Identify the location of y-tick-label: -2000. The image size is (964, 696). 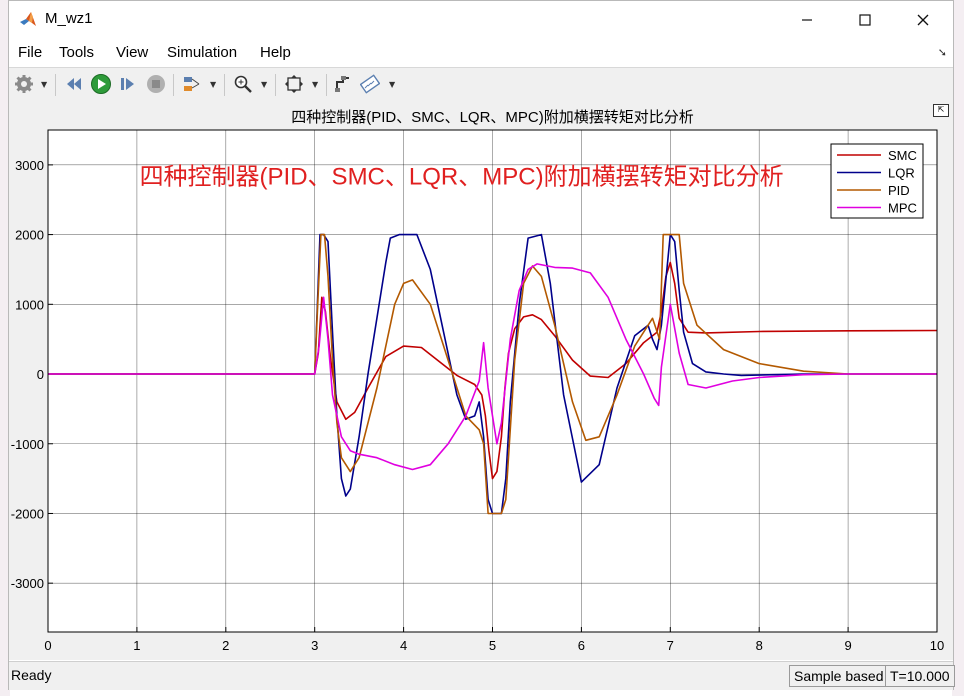
(27, 513).